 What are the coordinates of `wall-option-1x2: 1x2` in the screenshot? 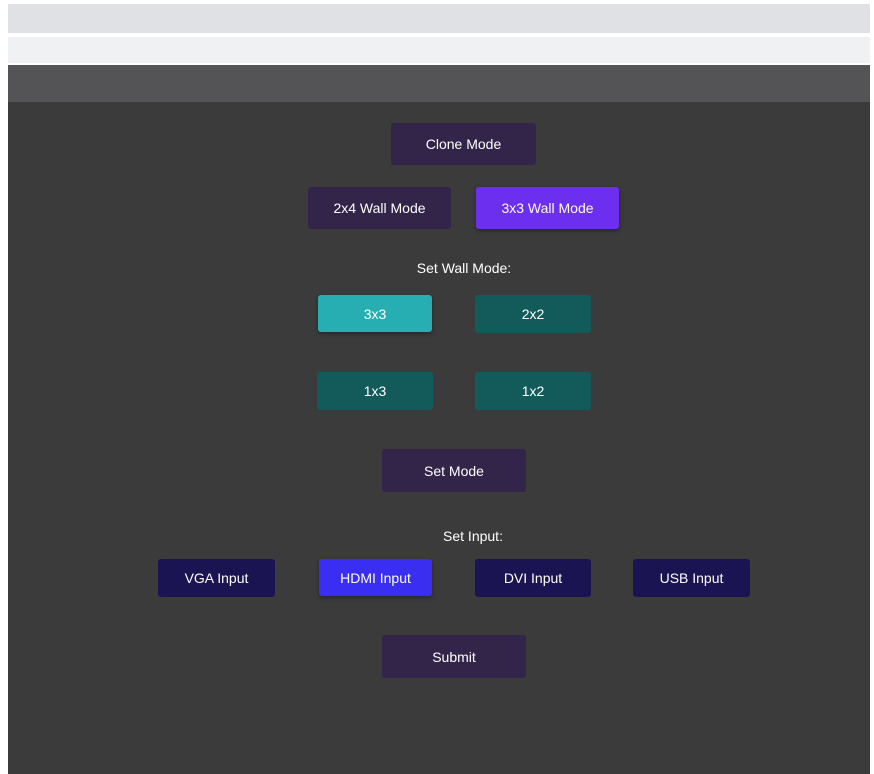 It's located at (533, 391).